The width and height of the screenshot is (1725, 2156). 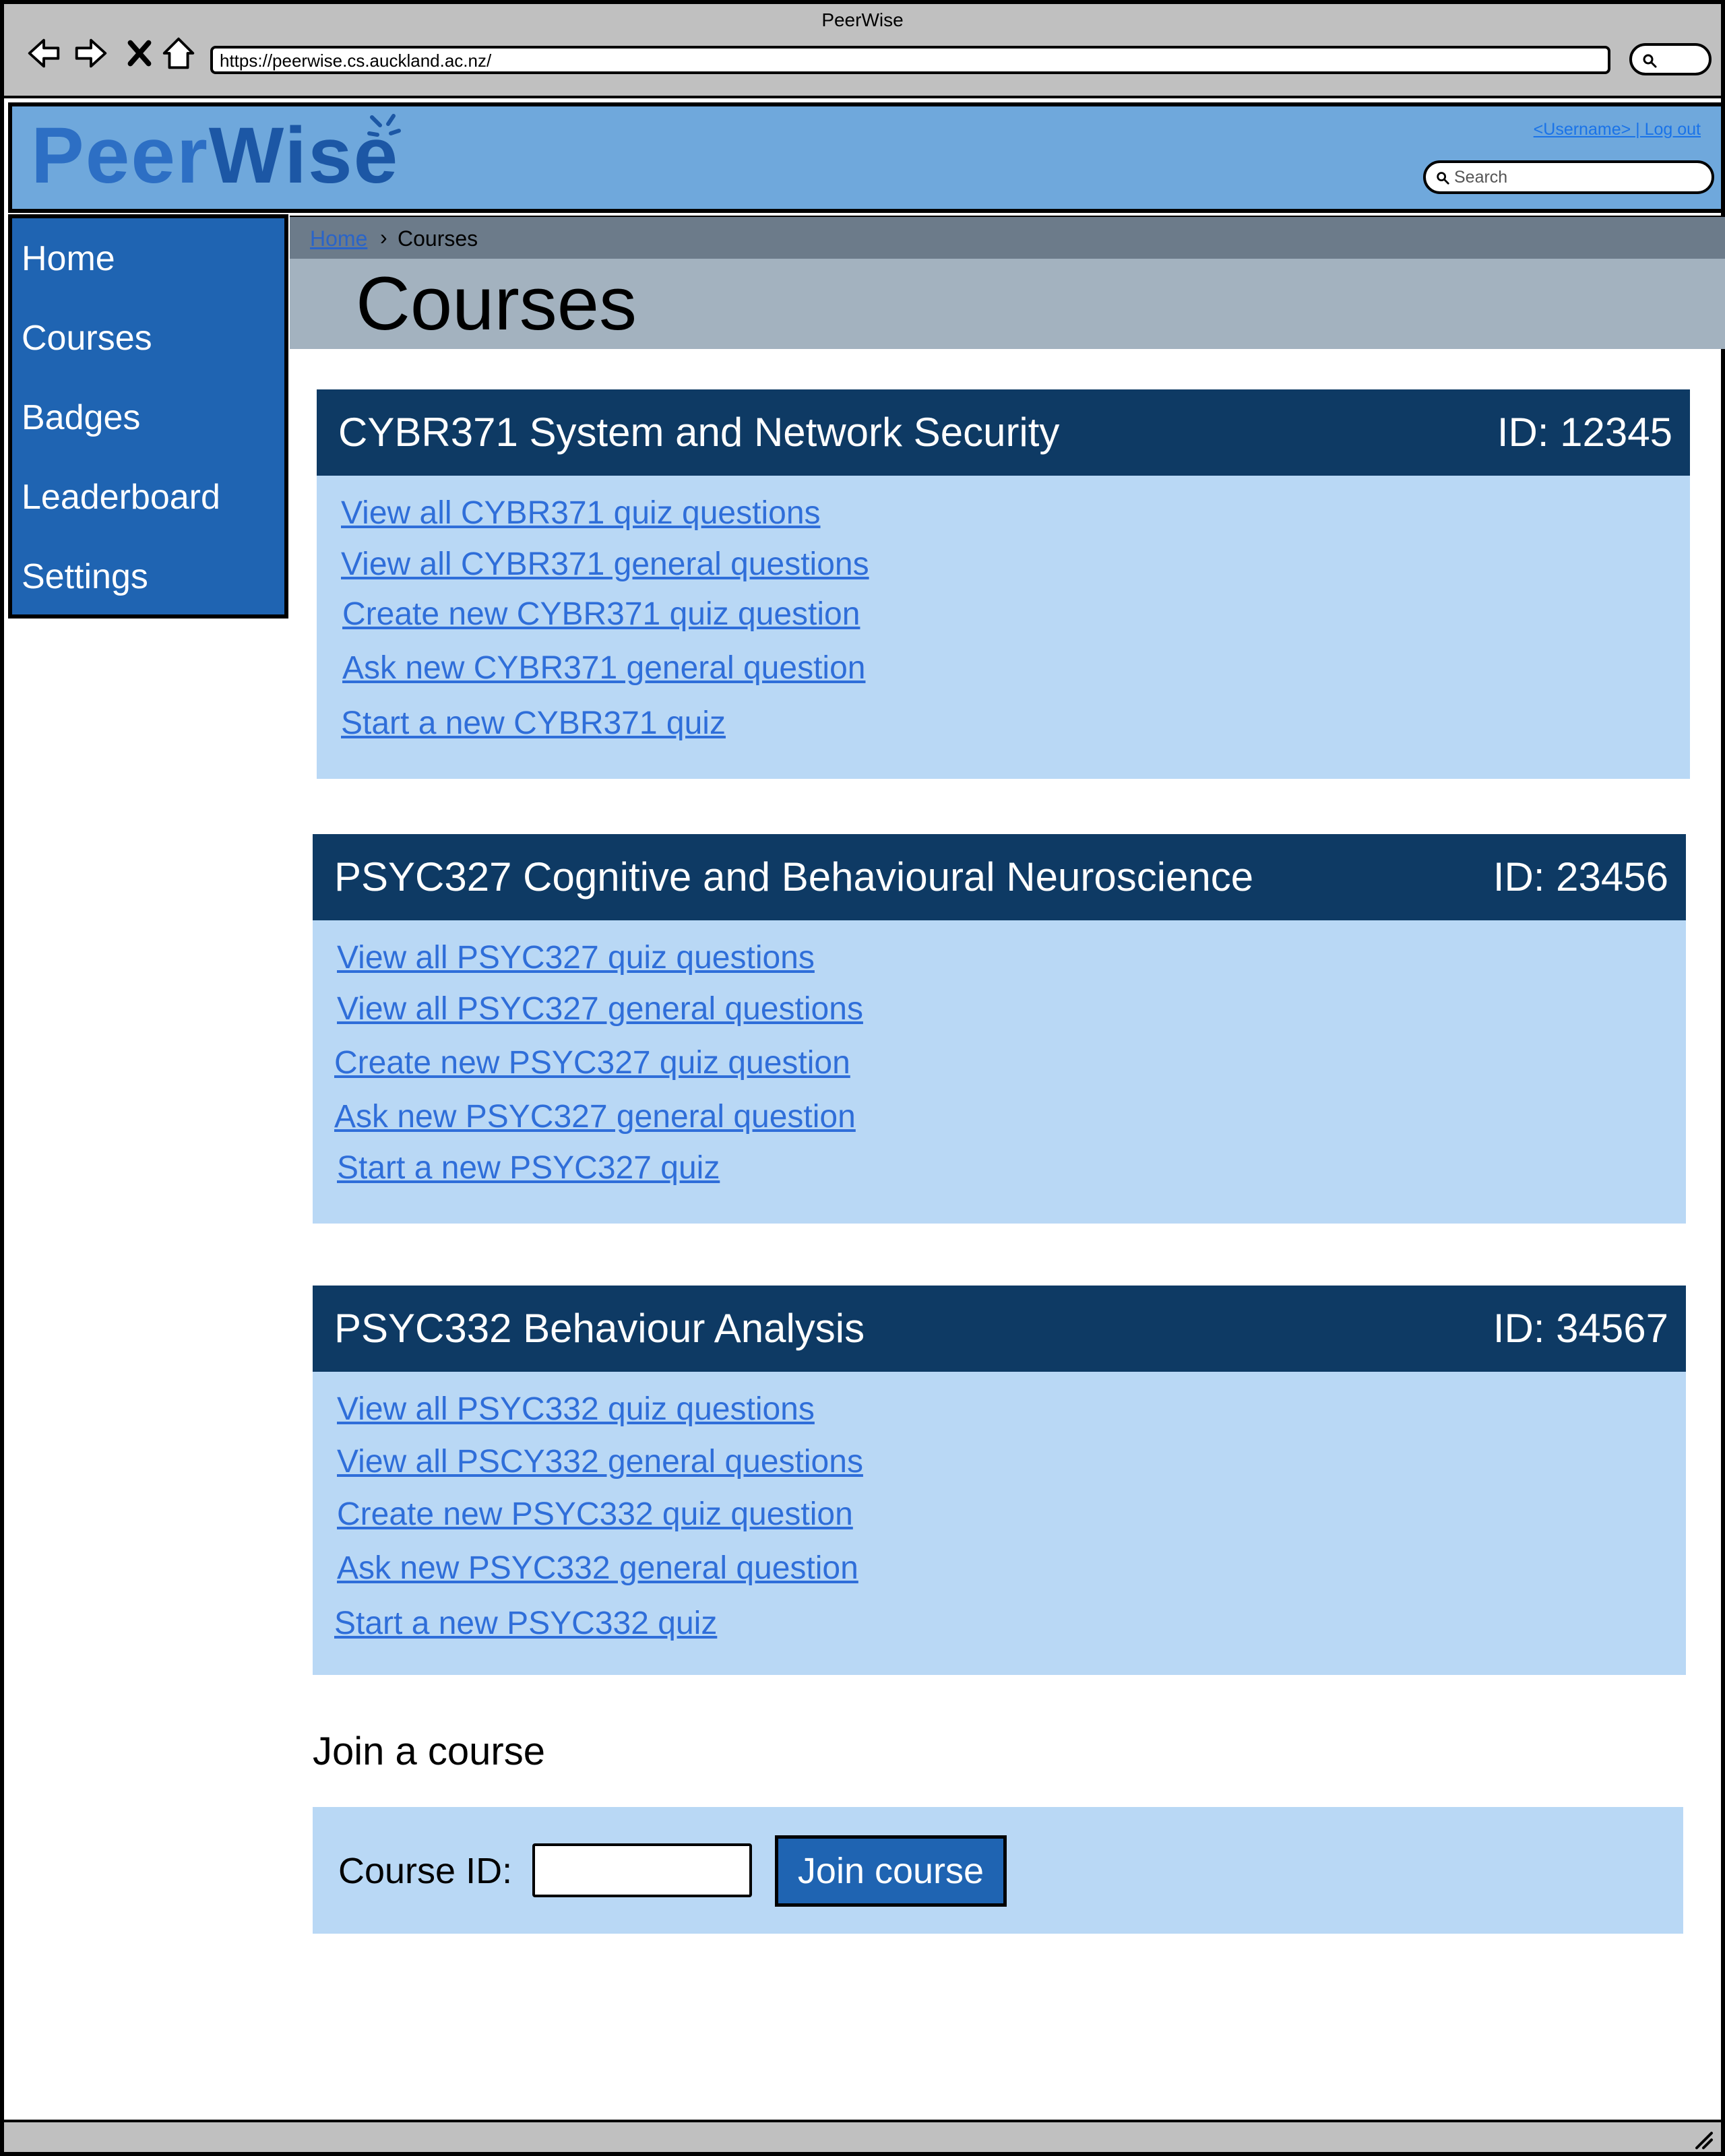 What do you see at coordinates (581, 513) in the screenshot?
I see `view-quiz-questions-link: View all CYBR371 quiz questions` at bounding box center [581, 513].